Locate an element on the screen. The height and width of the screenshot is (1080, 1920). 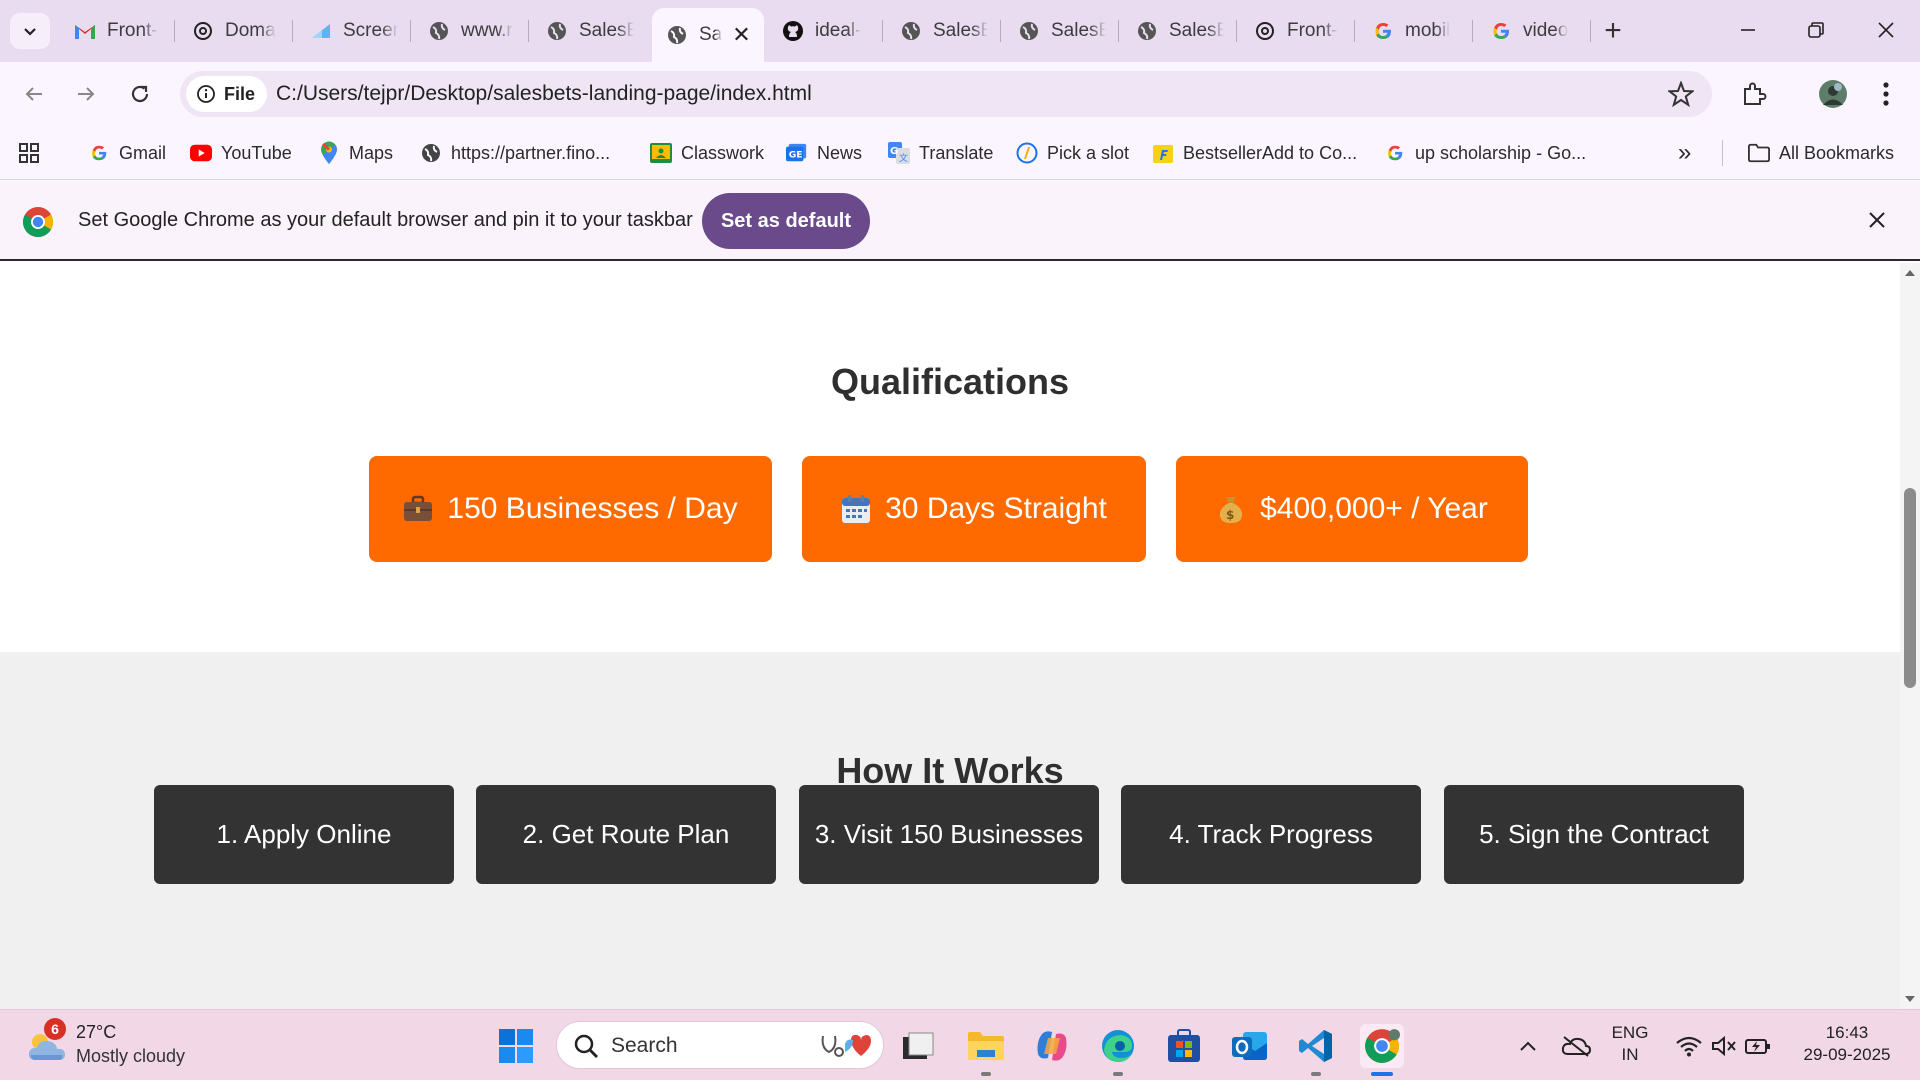
reload-button is located at coordinates (140, 94).